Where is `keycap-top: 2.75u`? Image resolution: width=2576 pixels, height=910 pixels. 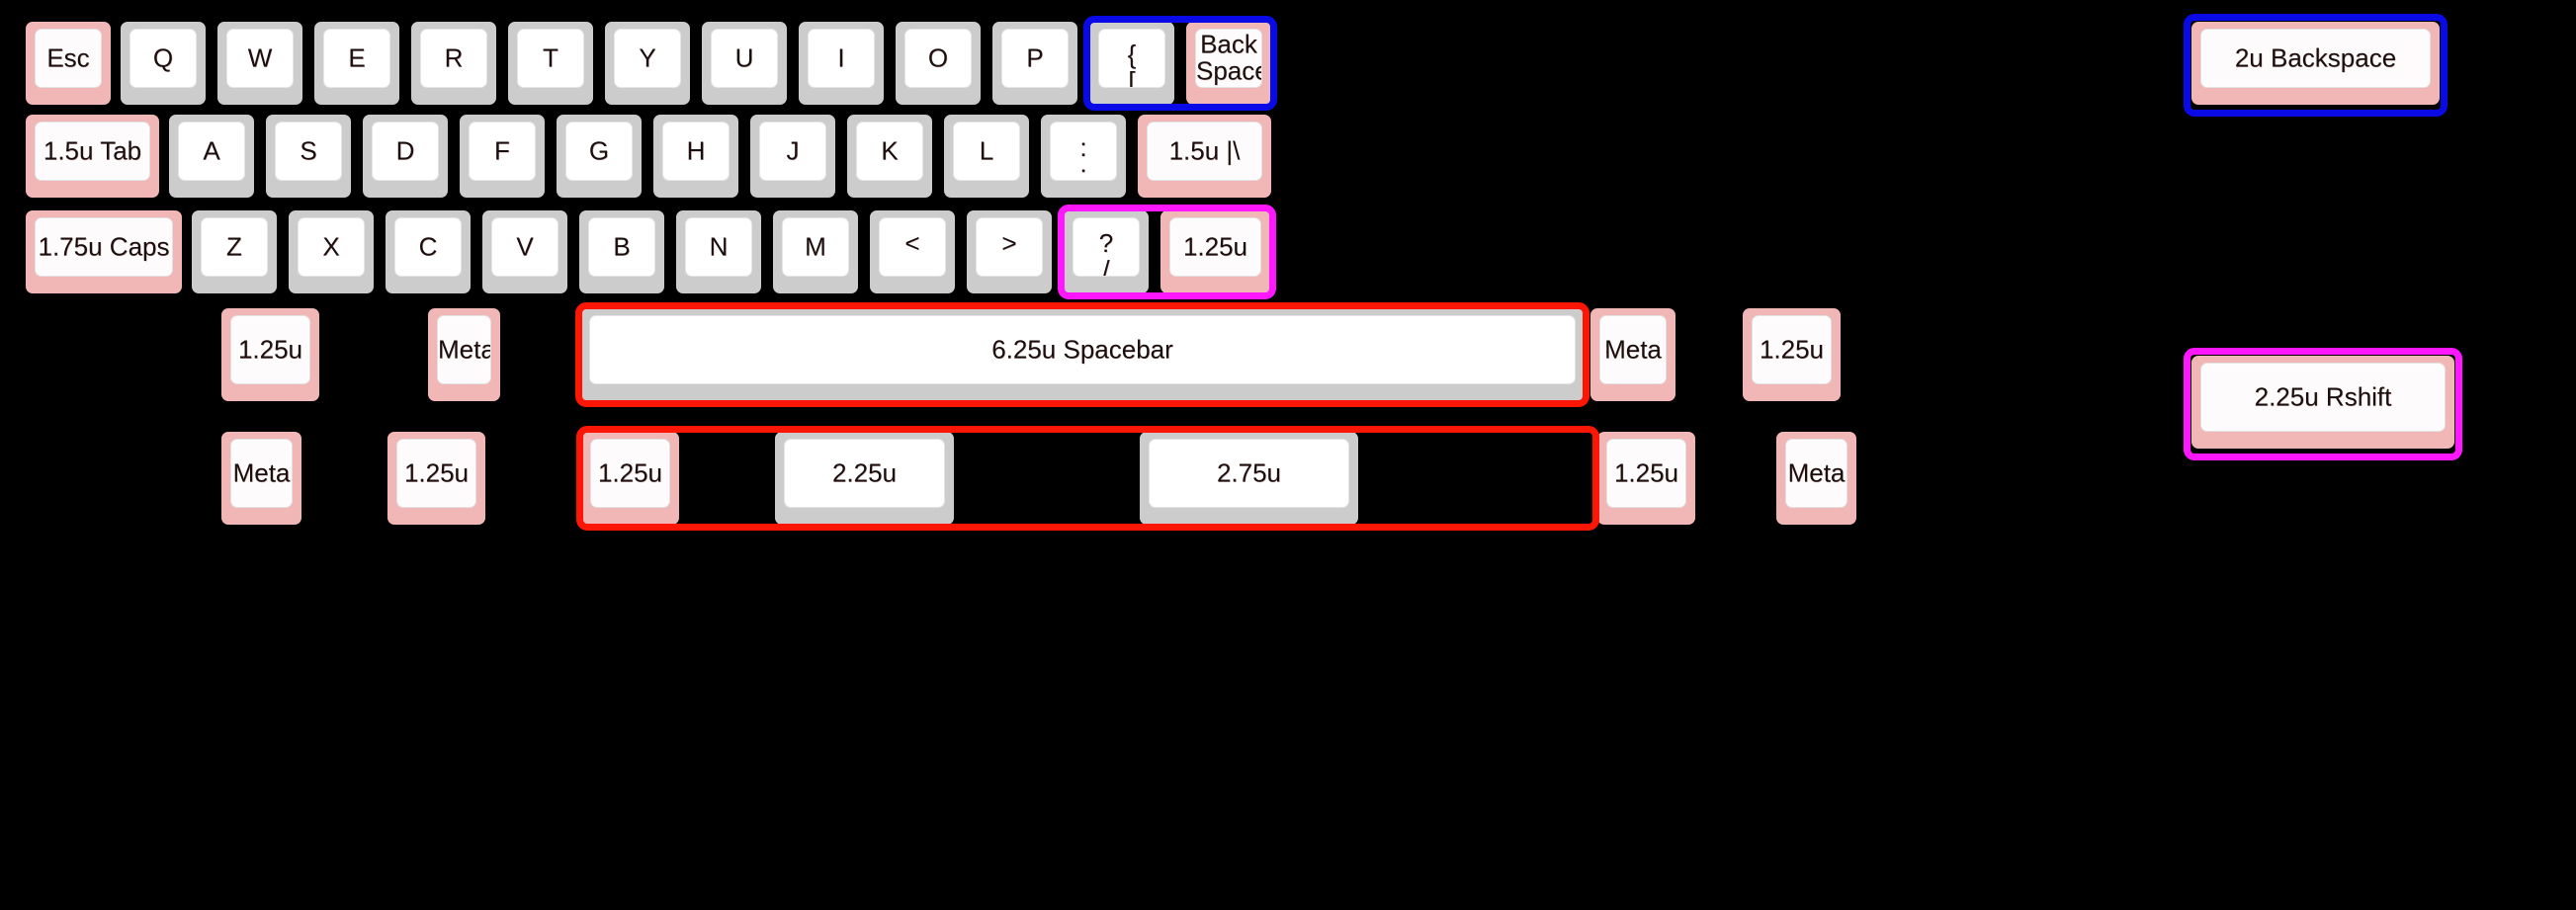
keycap-top: 2.75u is located at coordinates (1249, 473).